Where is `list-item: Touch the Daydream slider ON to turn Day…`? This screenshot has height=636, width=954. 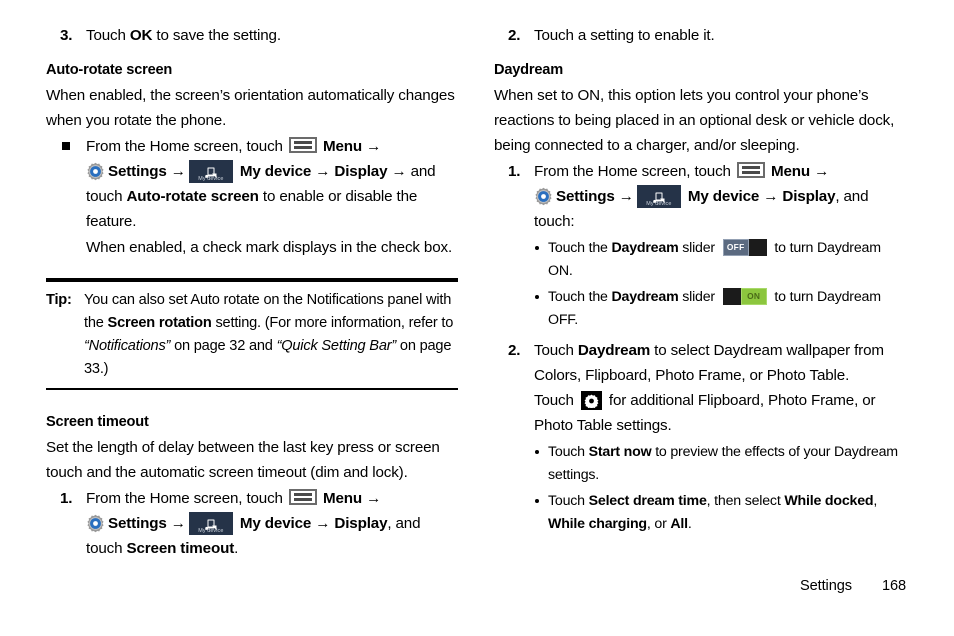
list-item: Touch the Daydream slider ON to turn Day… is located at coordinates (720, 309).